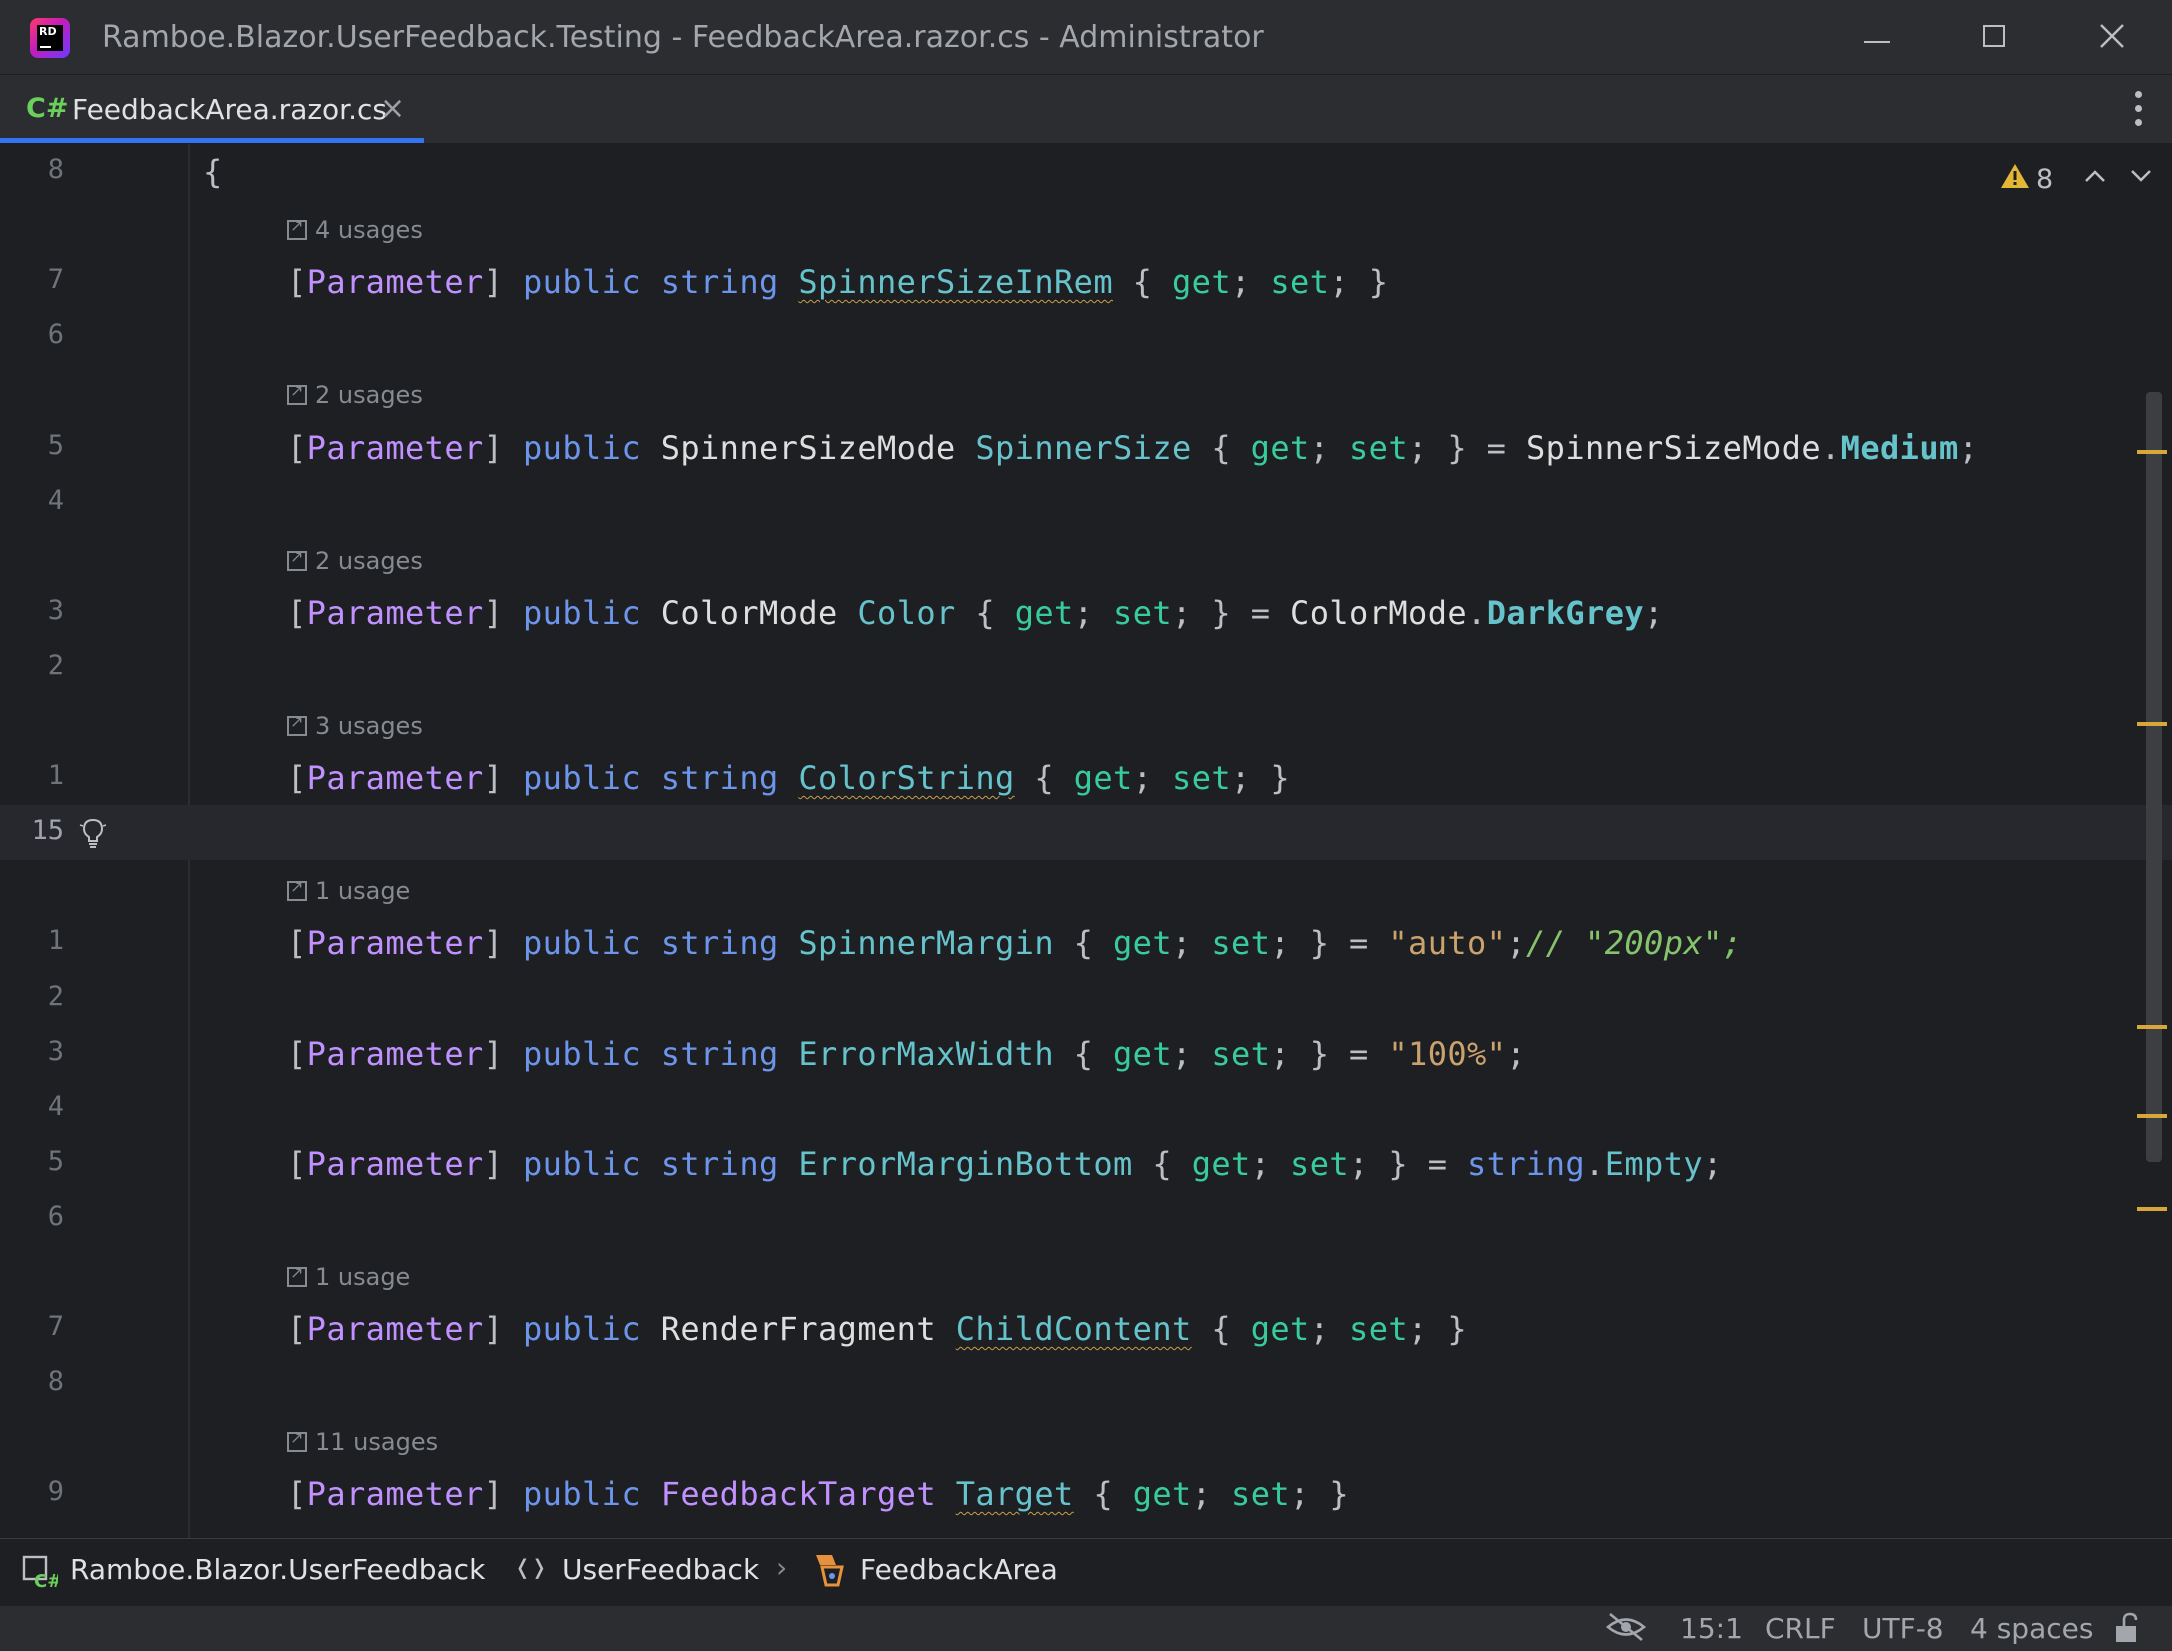 The height and width of the screenshot is (1651, 2172). I want to click on previous-highlight-icon, so click(2095, 176).